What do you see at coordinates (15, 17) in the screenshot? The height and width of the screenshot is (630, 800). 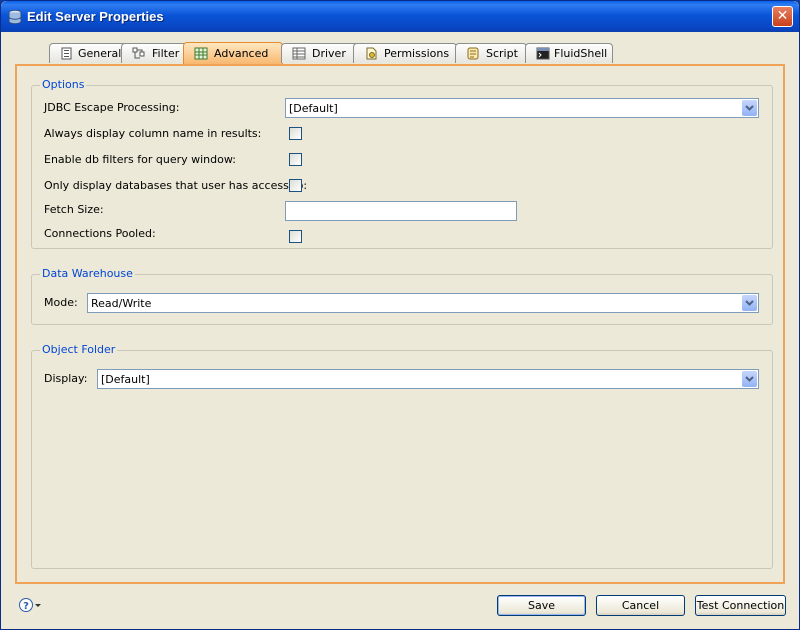 I see `server-icon` at bounding box center [15, 17].